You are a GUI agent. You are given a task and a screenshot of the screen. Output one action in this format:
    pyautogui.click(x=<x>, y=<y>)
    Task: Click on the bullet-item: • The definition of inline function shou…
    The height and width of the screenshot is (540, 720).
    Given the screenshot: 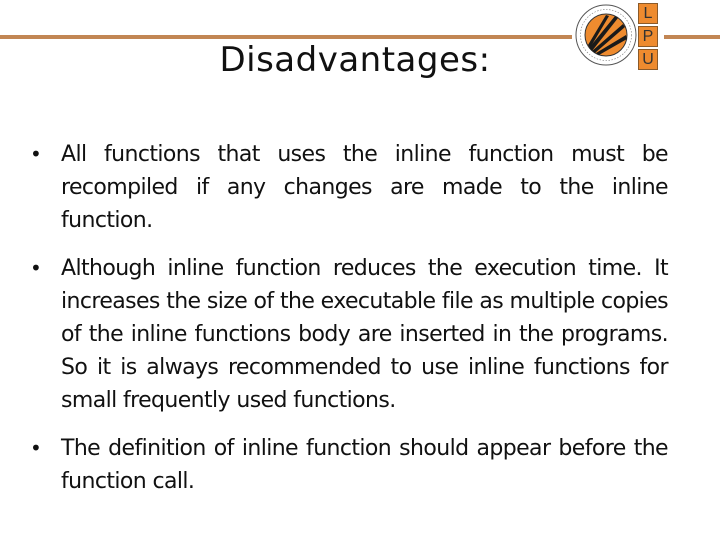 What is the action you would take?
    pyautogui.click(x=348, y=465)
    